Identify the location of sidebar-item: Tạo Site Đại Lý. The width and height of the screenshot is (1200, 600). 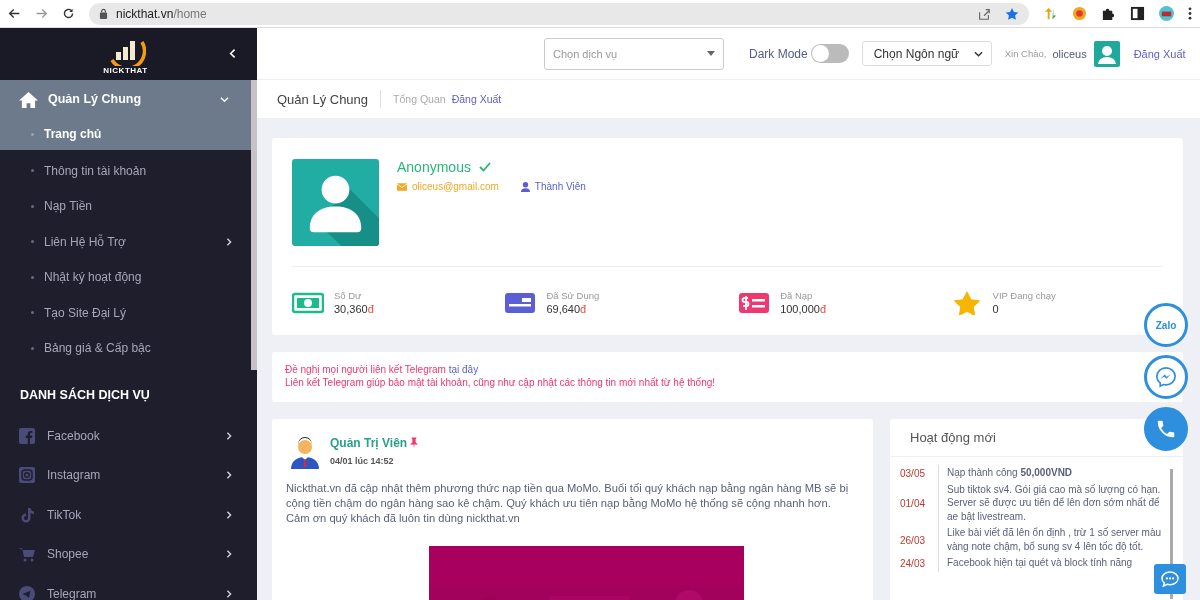
(125, 313).